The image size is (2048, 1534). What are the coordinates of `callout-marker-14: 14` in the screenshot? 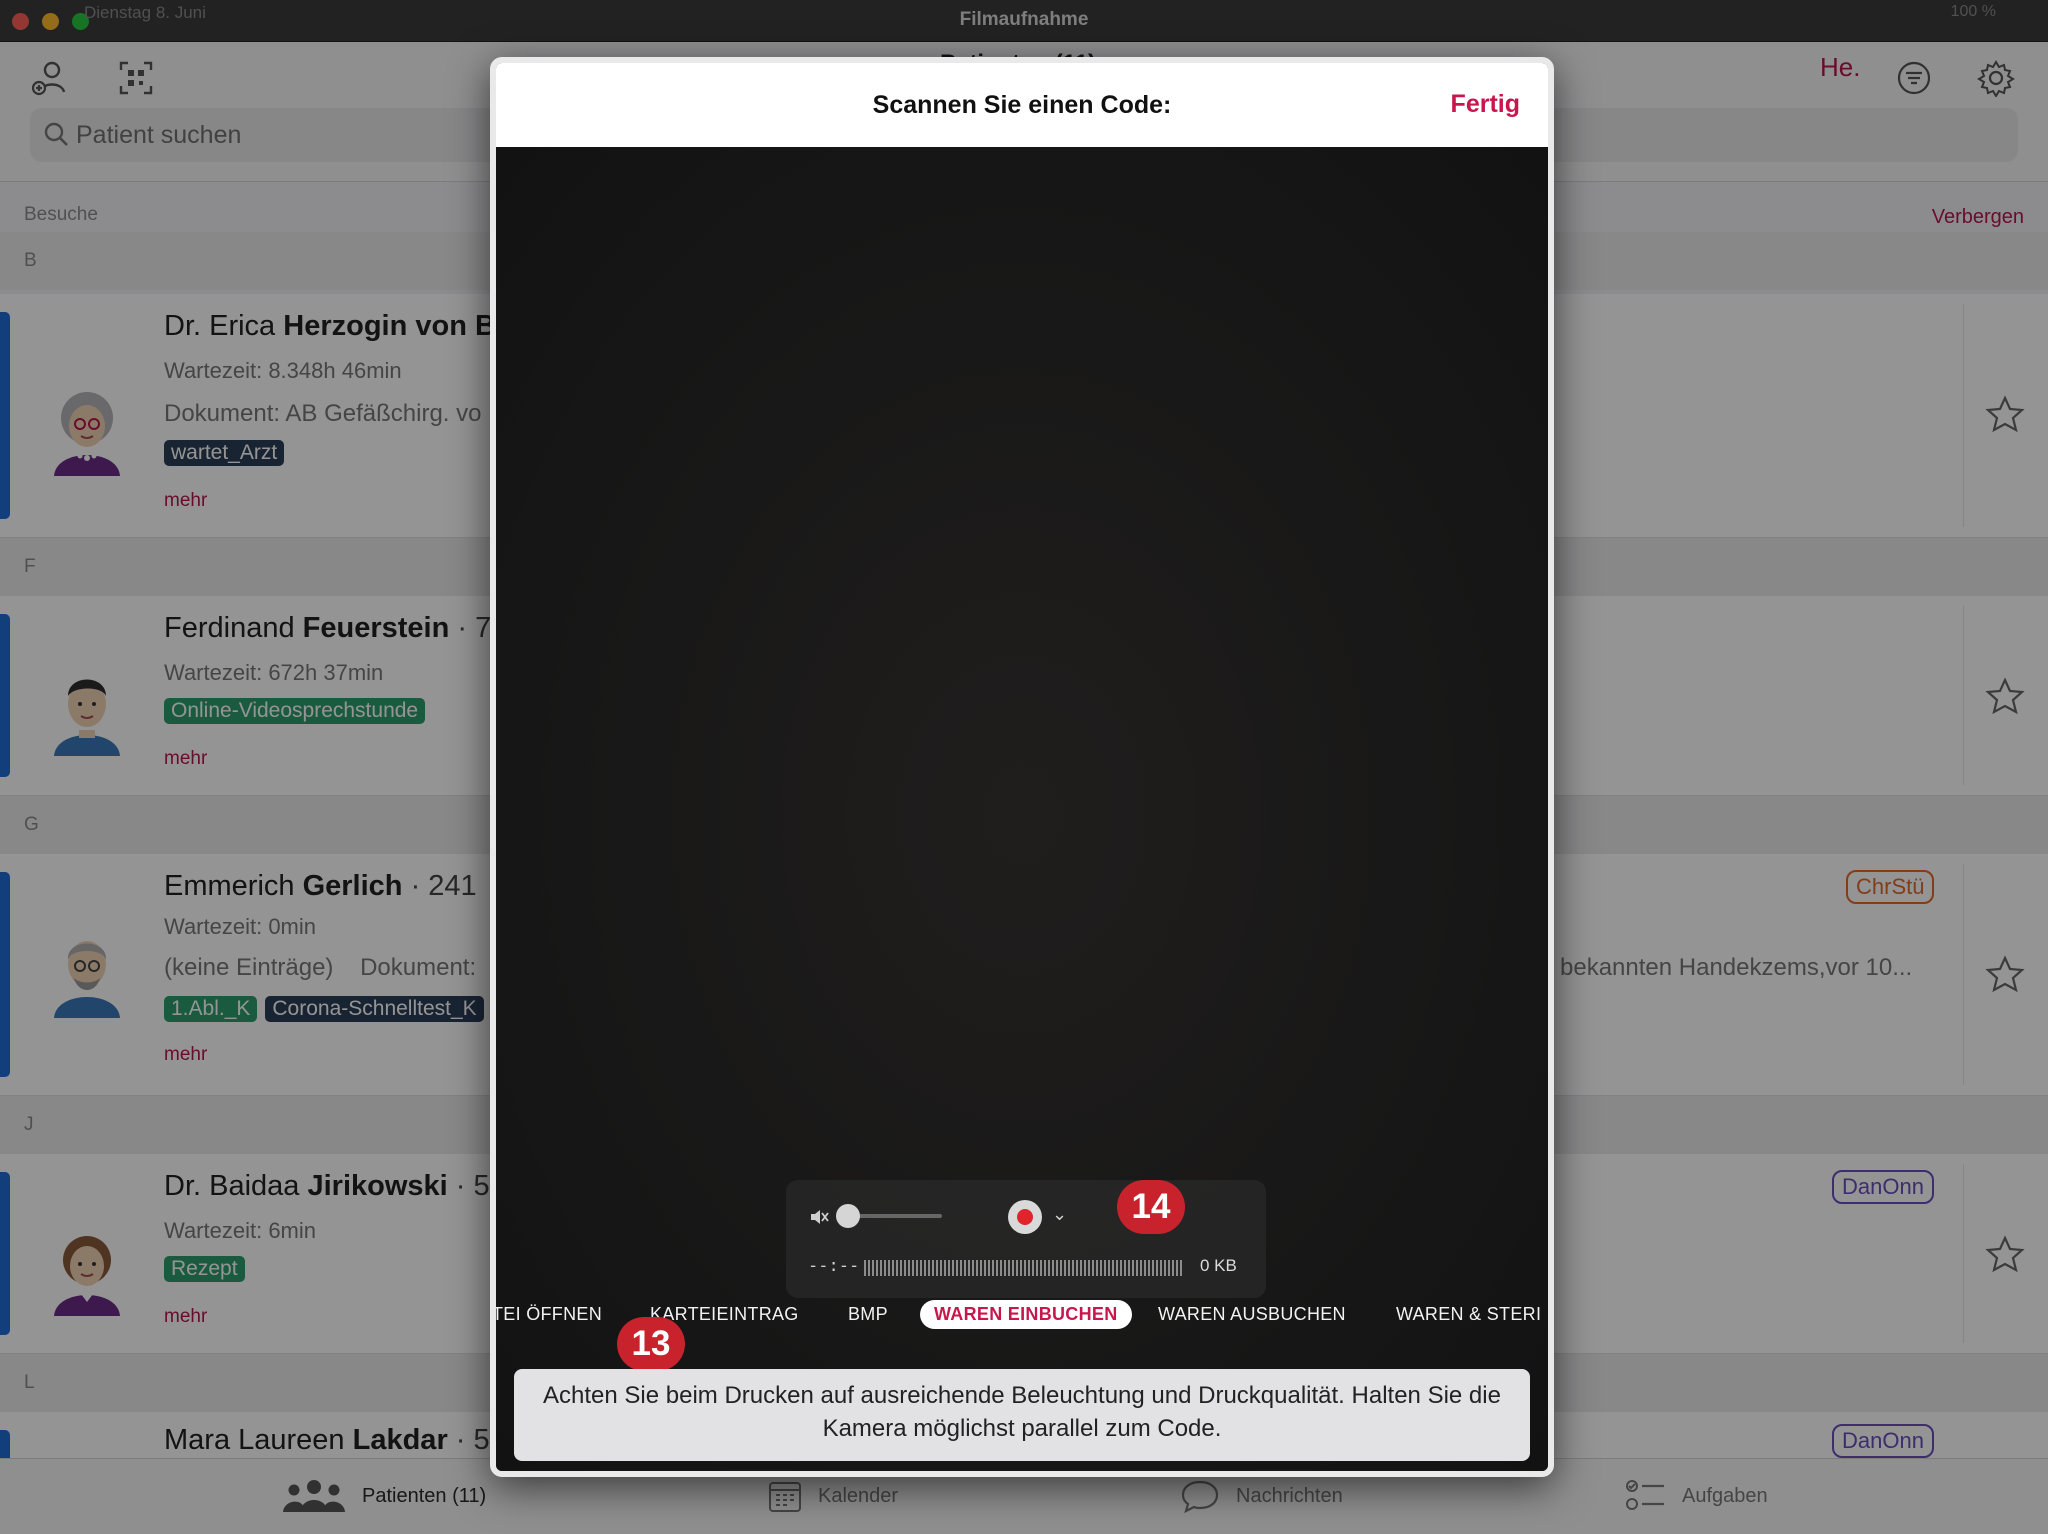 It's located at (1151, 1207).